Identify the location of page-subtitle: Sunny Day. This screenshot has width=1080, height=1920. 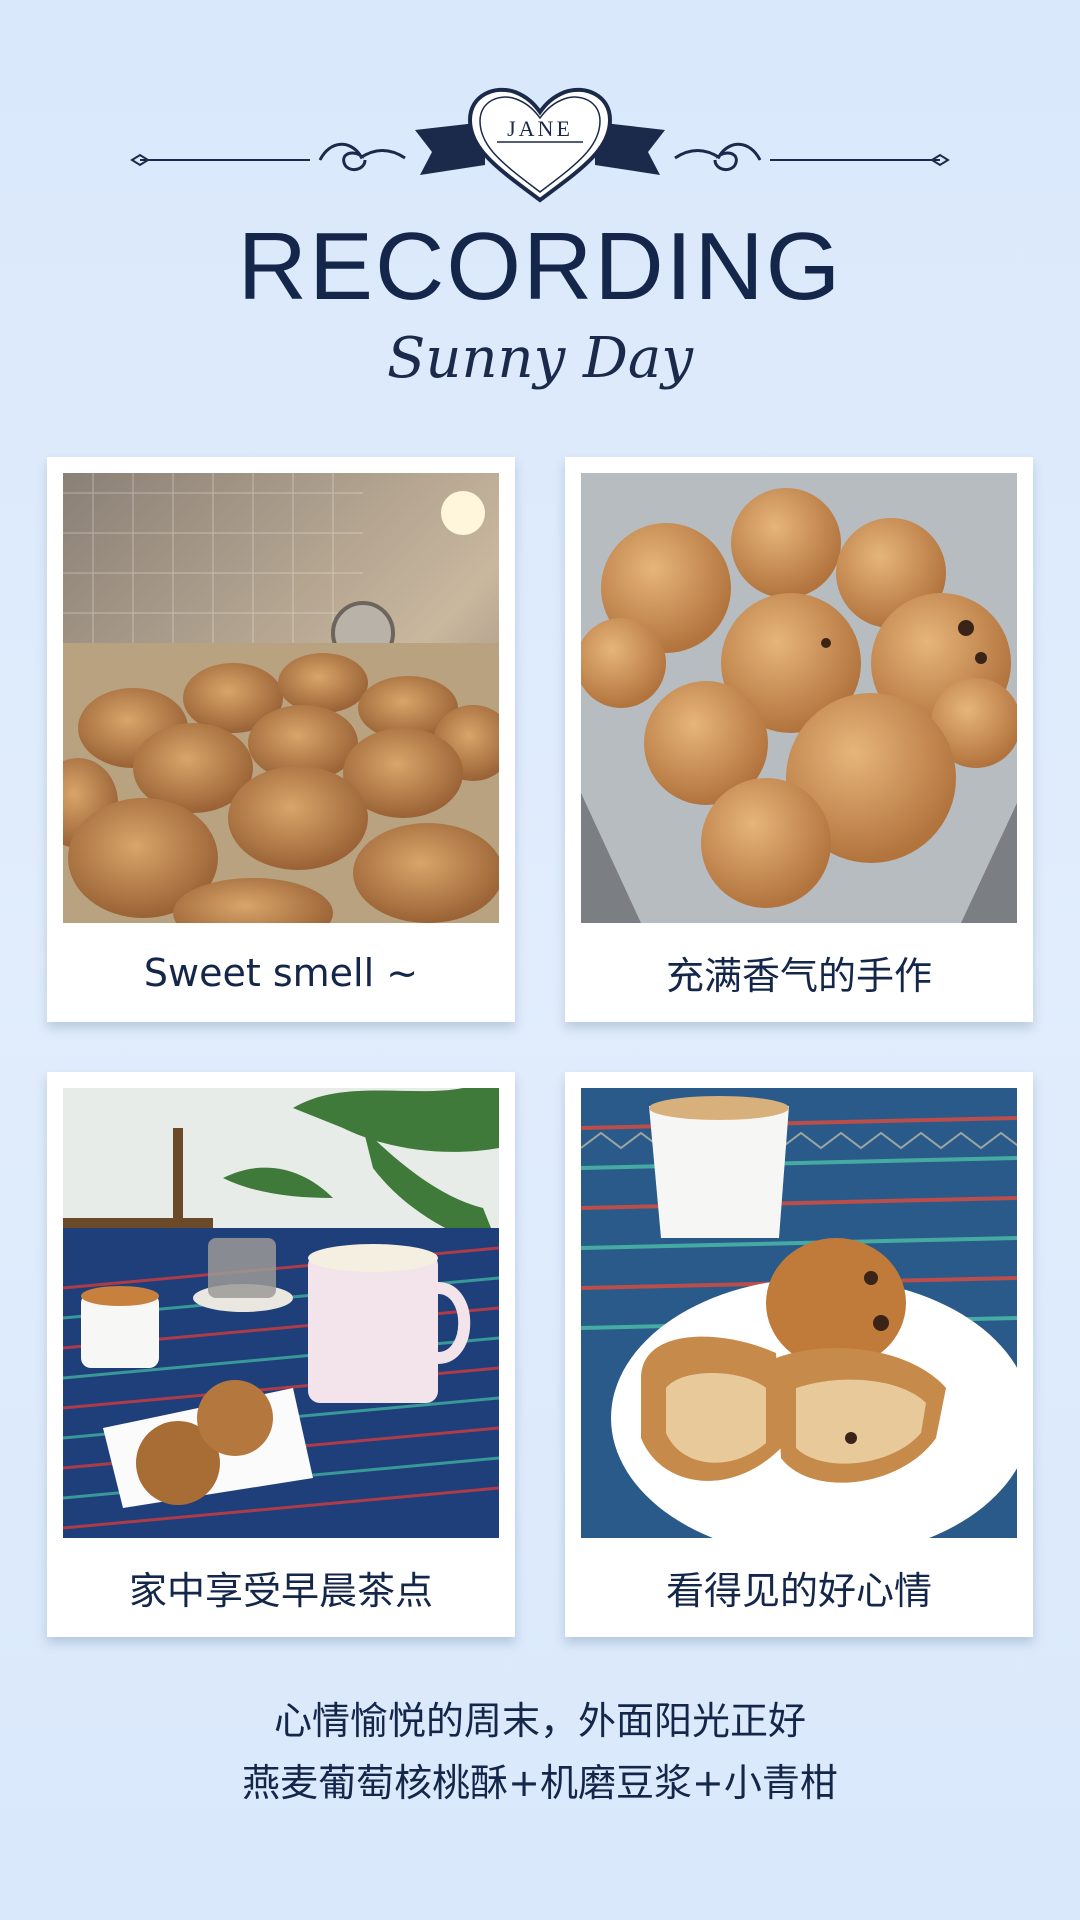
(540, 358).